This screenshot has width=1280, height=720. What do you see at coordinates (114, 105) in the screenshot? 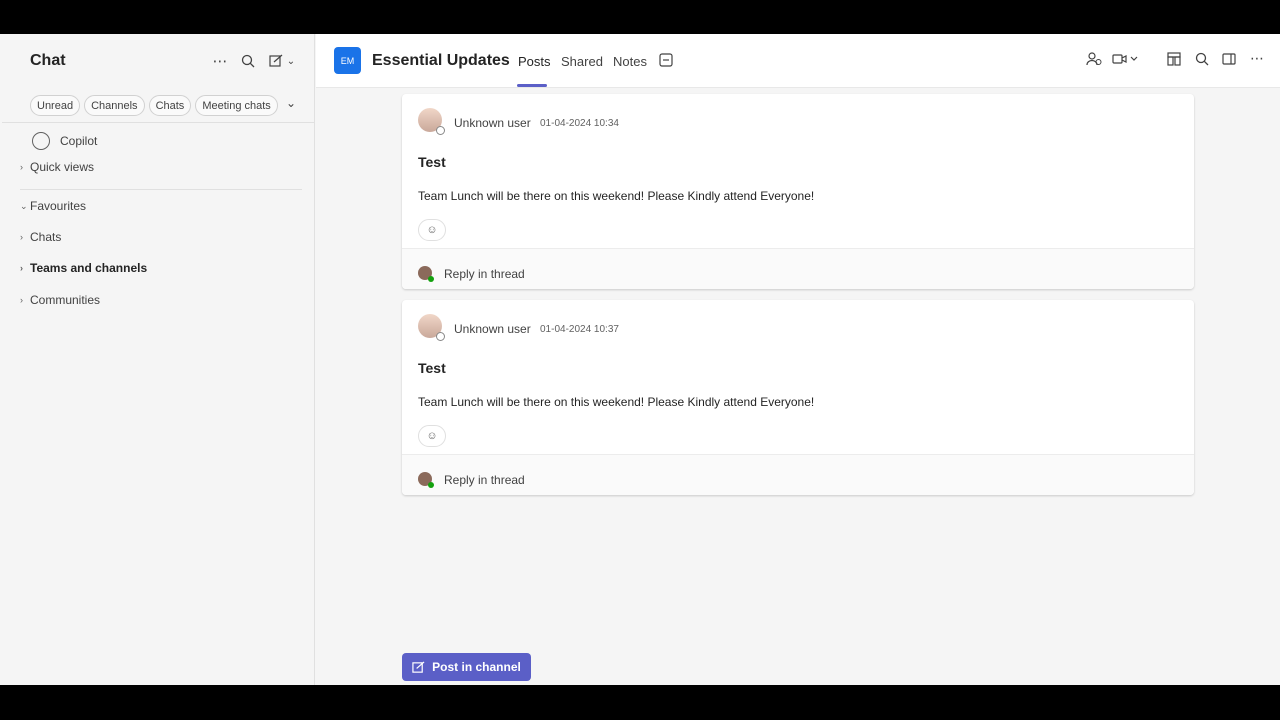
I see `filter-chip-channels: Channels` at bounding box center [114, 105].